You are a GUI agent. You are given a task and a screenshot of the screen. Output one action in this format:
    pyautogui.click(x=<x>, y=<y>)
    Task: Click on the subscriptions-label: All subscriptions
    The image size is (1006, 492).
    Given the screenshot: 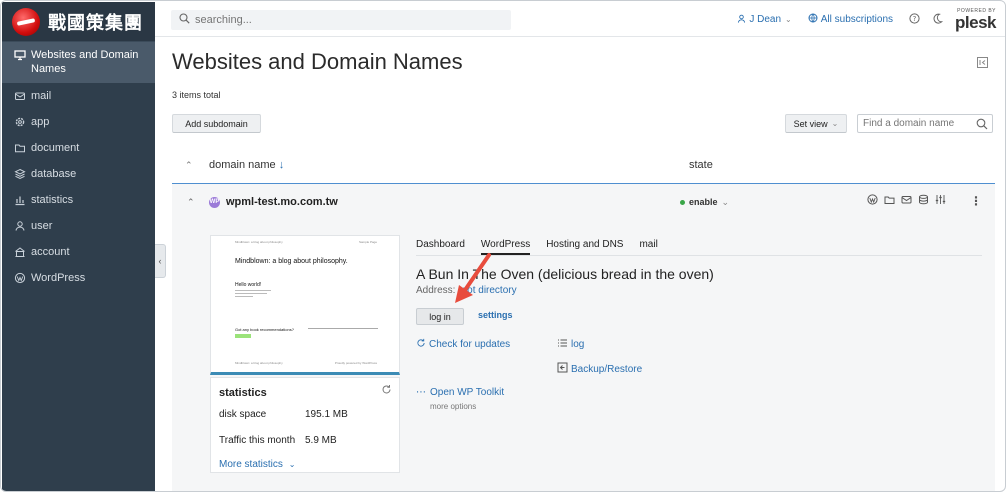 What is the action you would take?
    pyautogui.click(x=857, y=19)
    